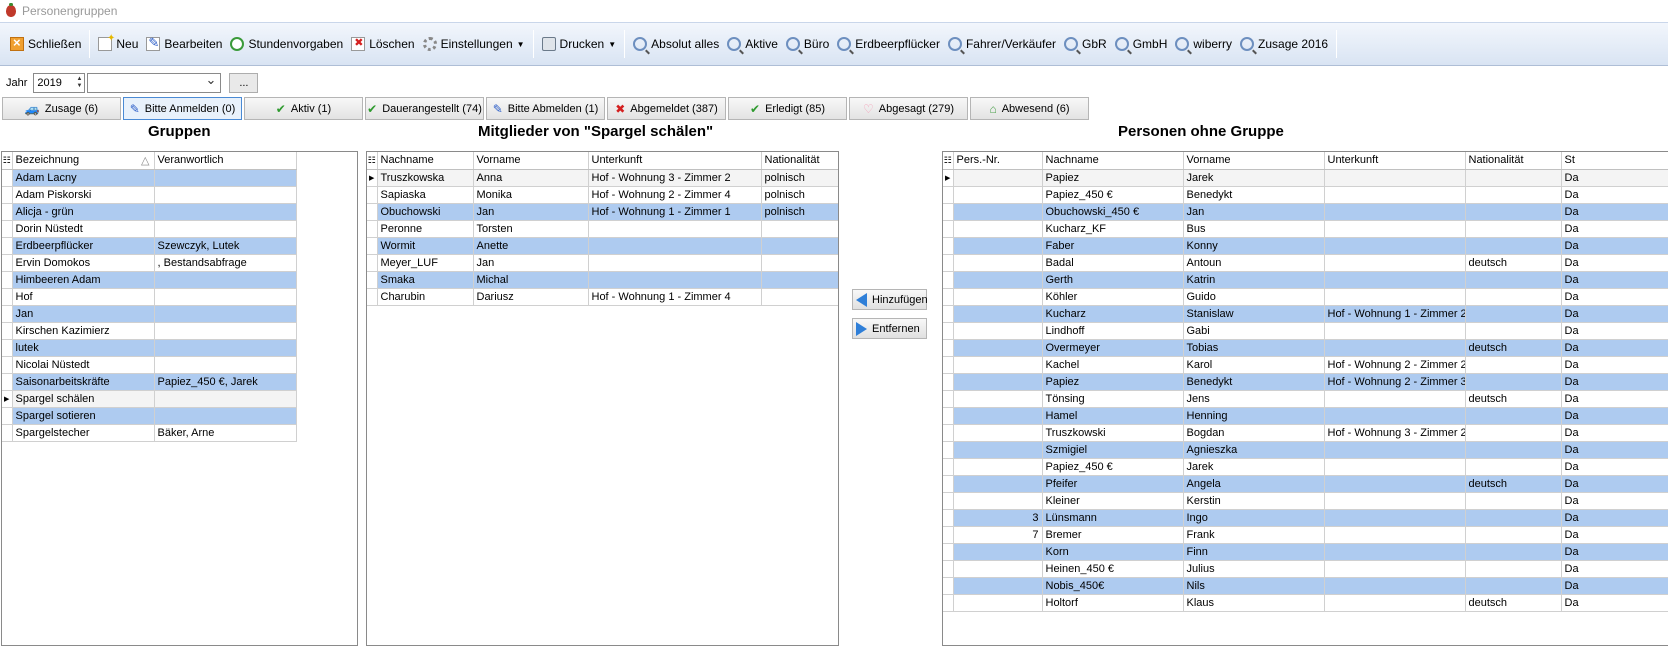 The image size is (1668, 646). I want to click on column-header-bezeichnung: Bezeichnung △, so click(83, 161).